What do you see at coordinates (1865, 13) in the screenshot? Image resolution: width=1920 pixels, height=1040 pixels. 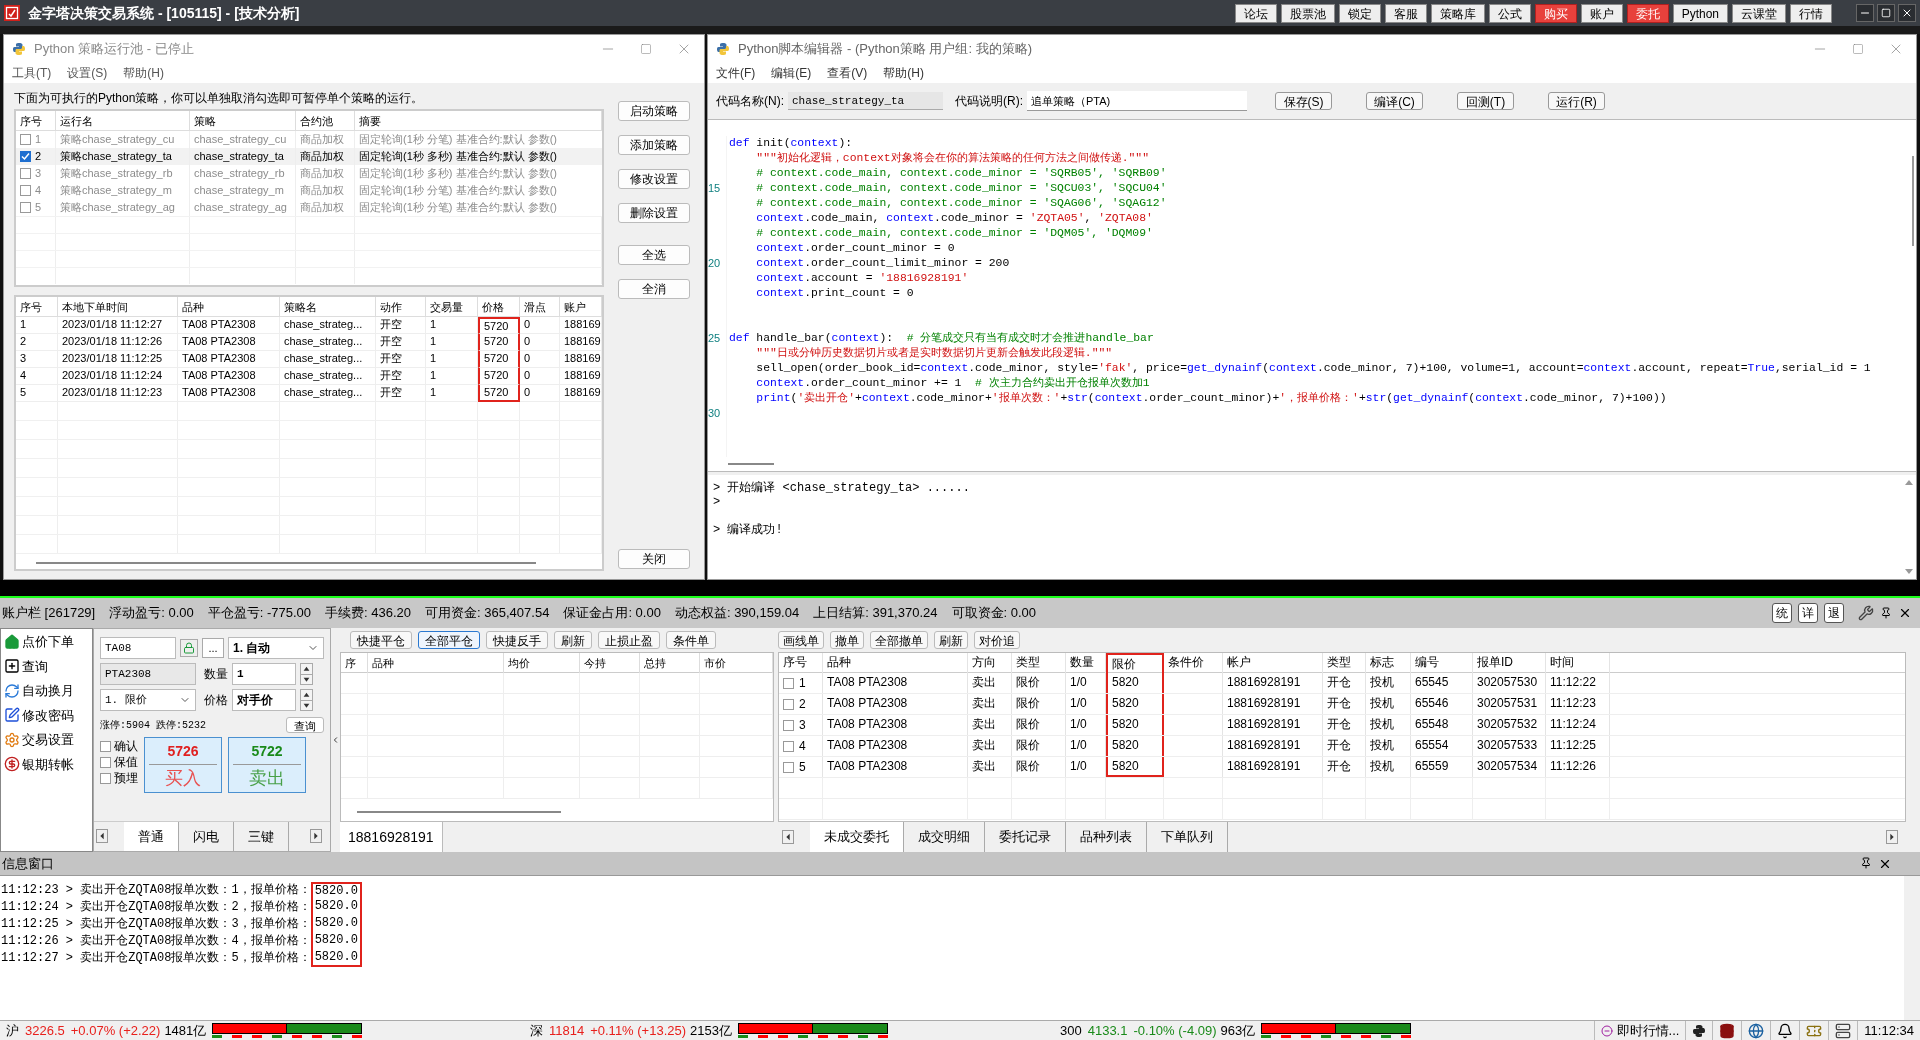 I see `minimize-icon` at bounding box center [1865, 13].